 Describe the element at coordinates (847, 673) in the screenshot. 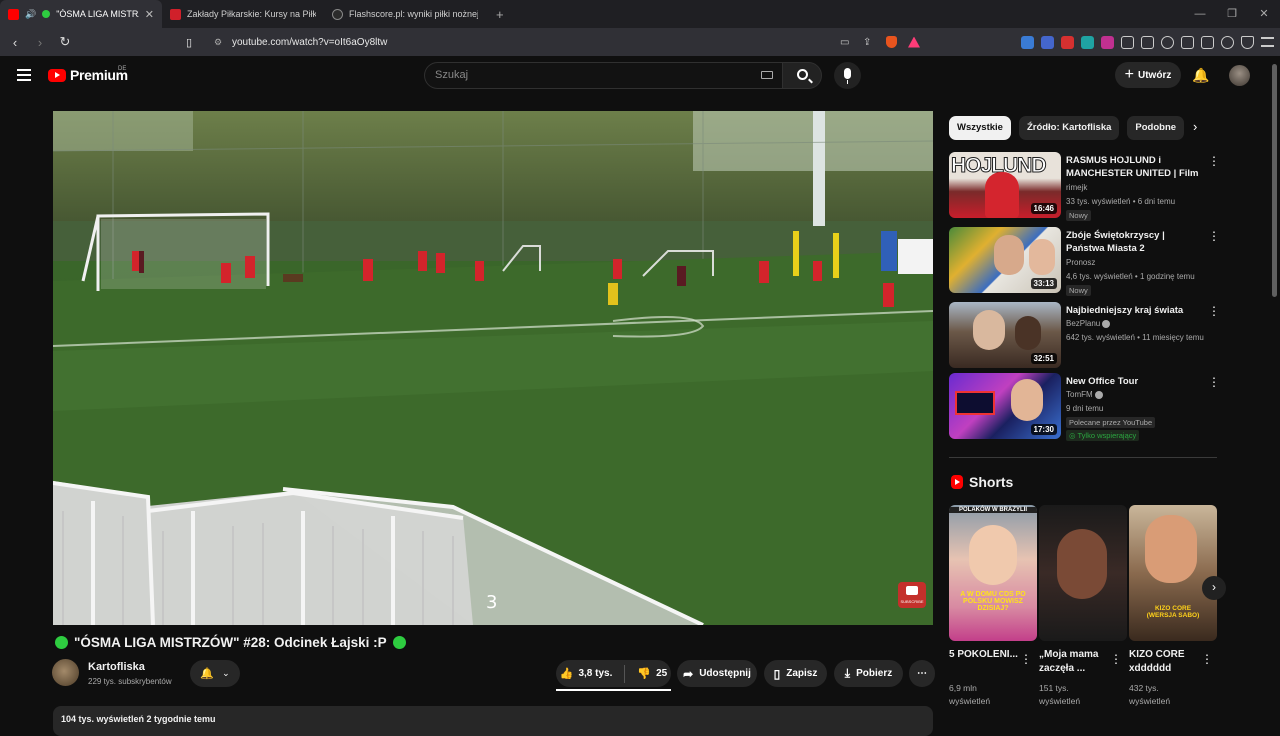

I see `download-icon: ⤓` at that location.